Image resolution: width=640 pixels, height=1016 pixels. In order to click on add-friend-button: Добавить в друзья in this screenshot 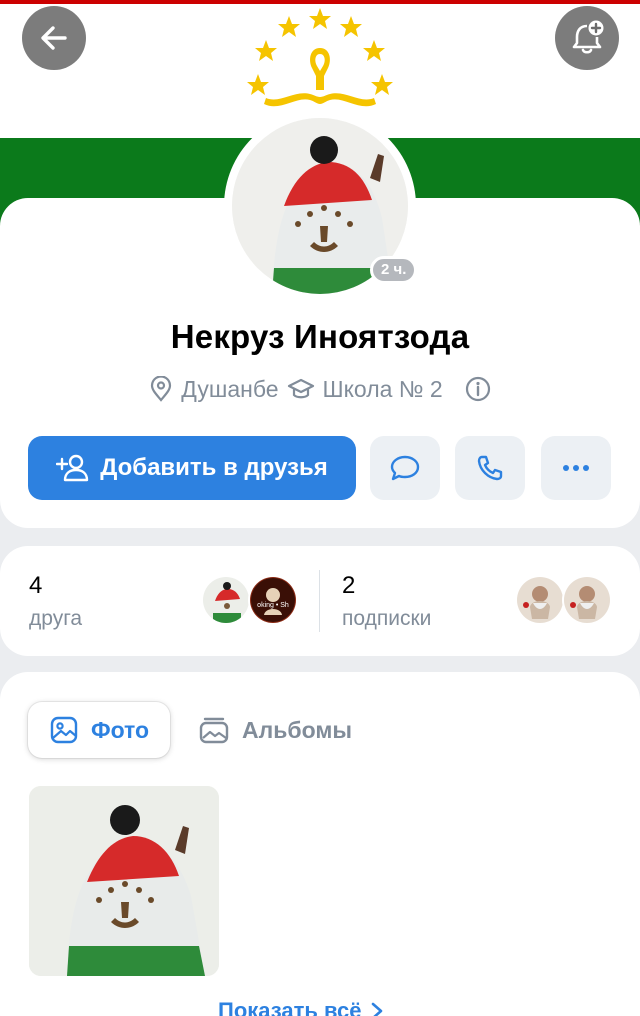, I will do `click(192, 468)`.